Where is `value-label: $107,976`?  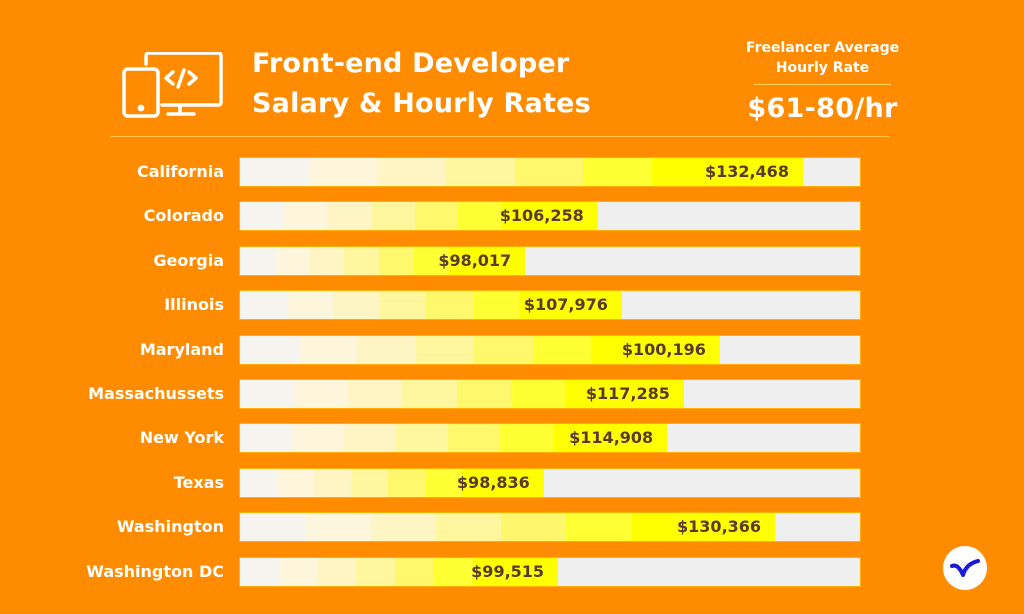
value-label: $107,976 is located at coordinates (565, 305).